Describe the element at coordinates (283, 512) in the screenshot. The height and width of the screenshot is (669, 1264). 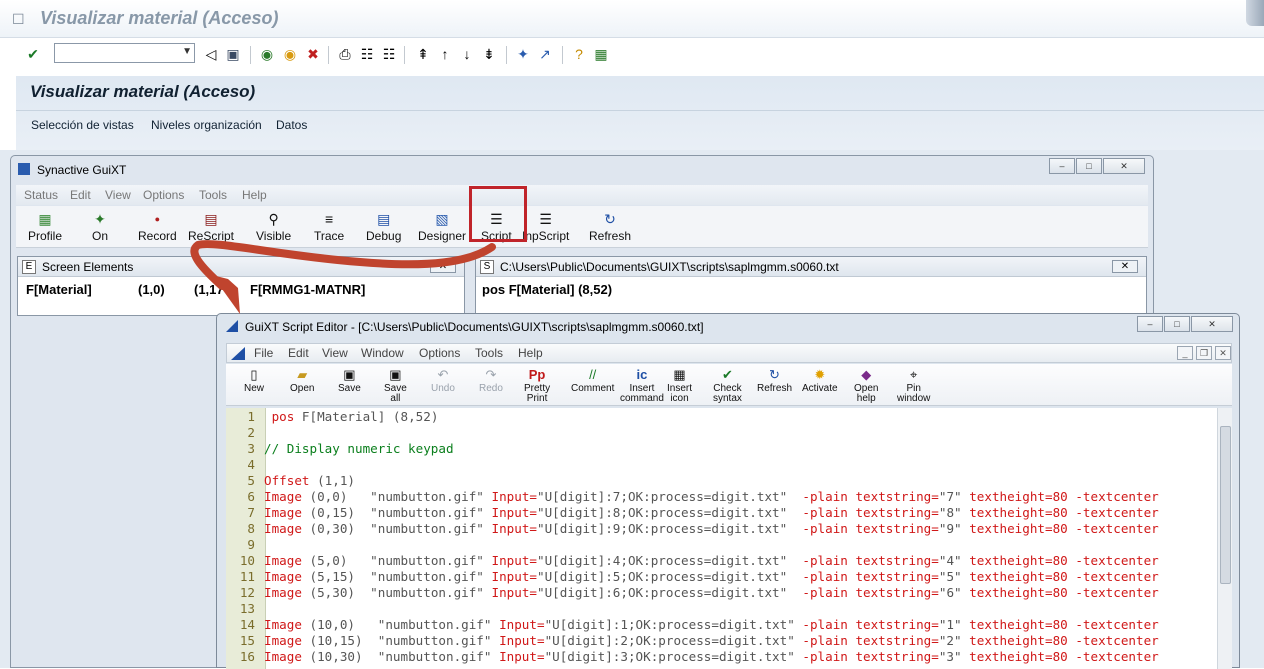
I see `code-keyword: Image` at that location.